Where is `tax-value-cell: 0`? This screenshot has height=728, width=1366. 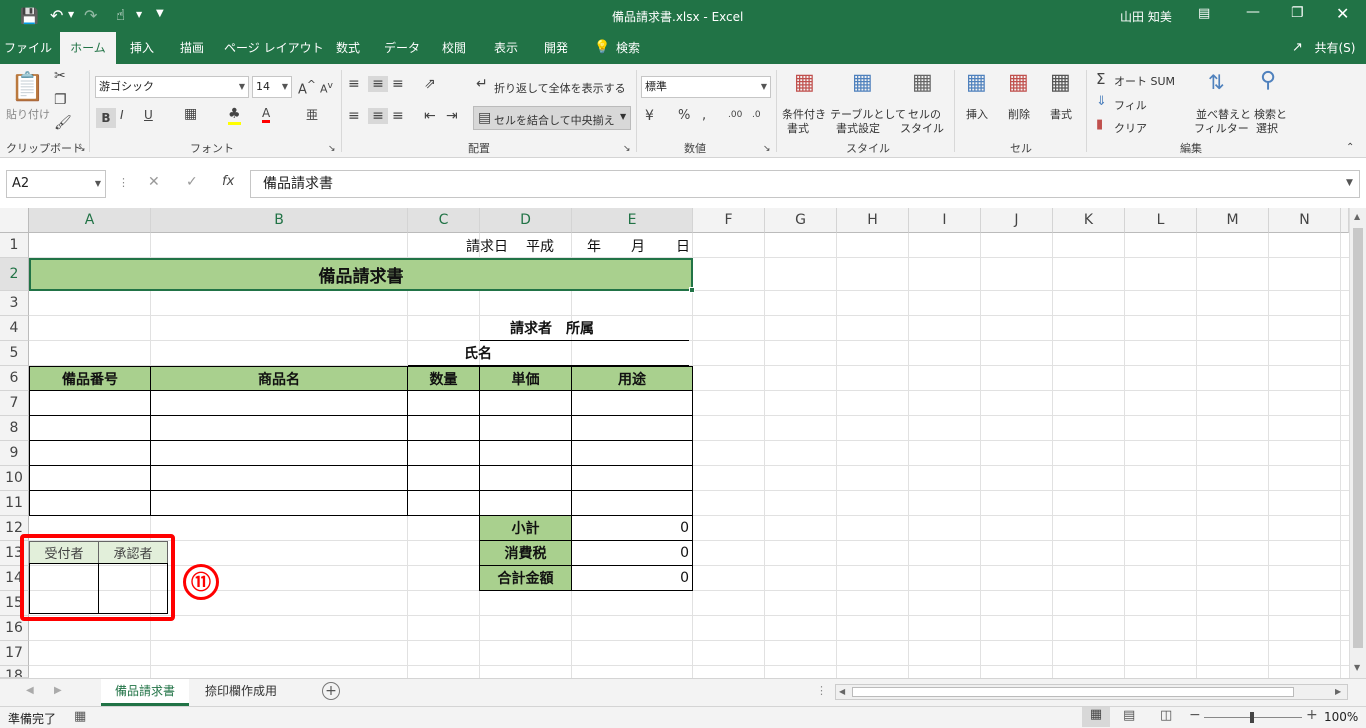
tax-value-cell: 0 is located at coordinates (632, 553).